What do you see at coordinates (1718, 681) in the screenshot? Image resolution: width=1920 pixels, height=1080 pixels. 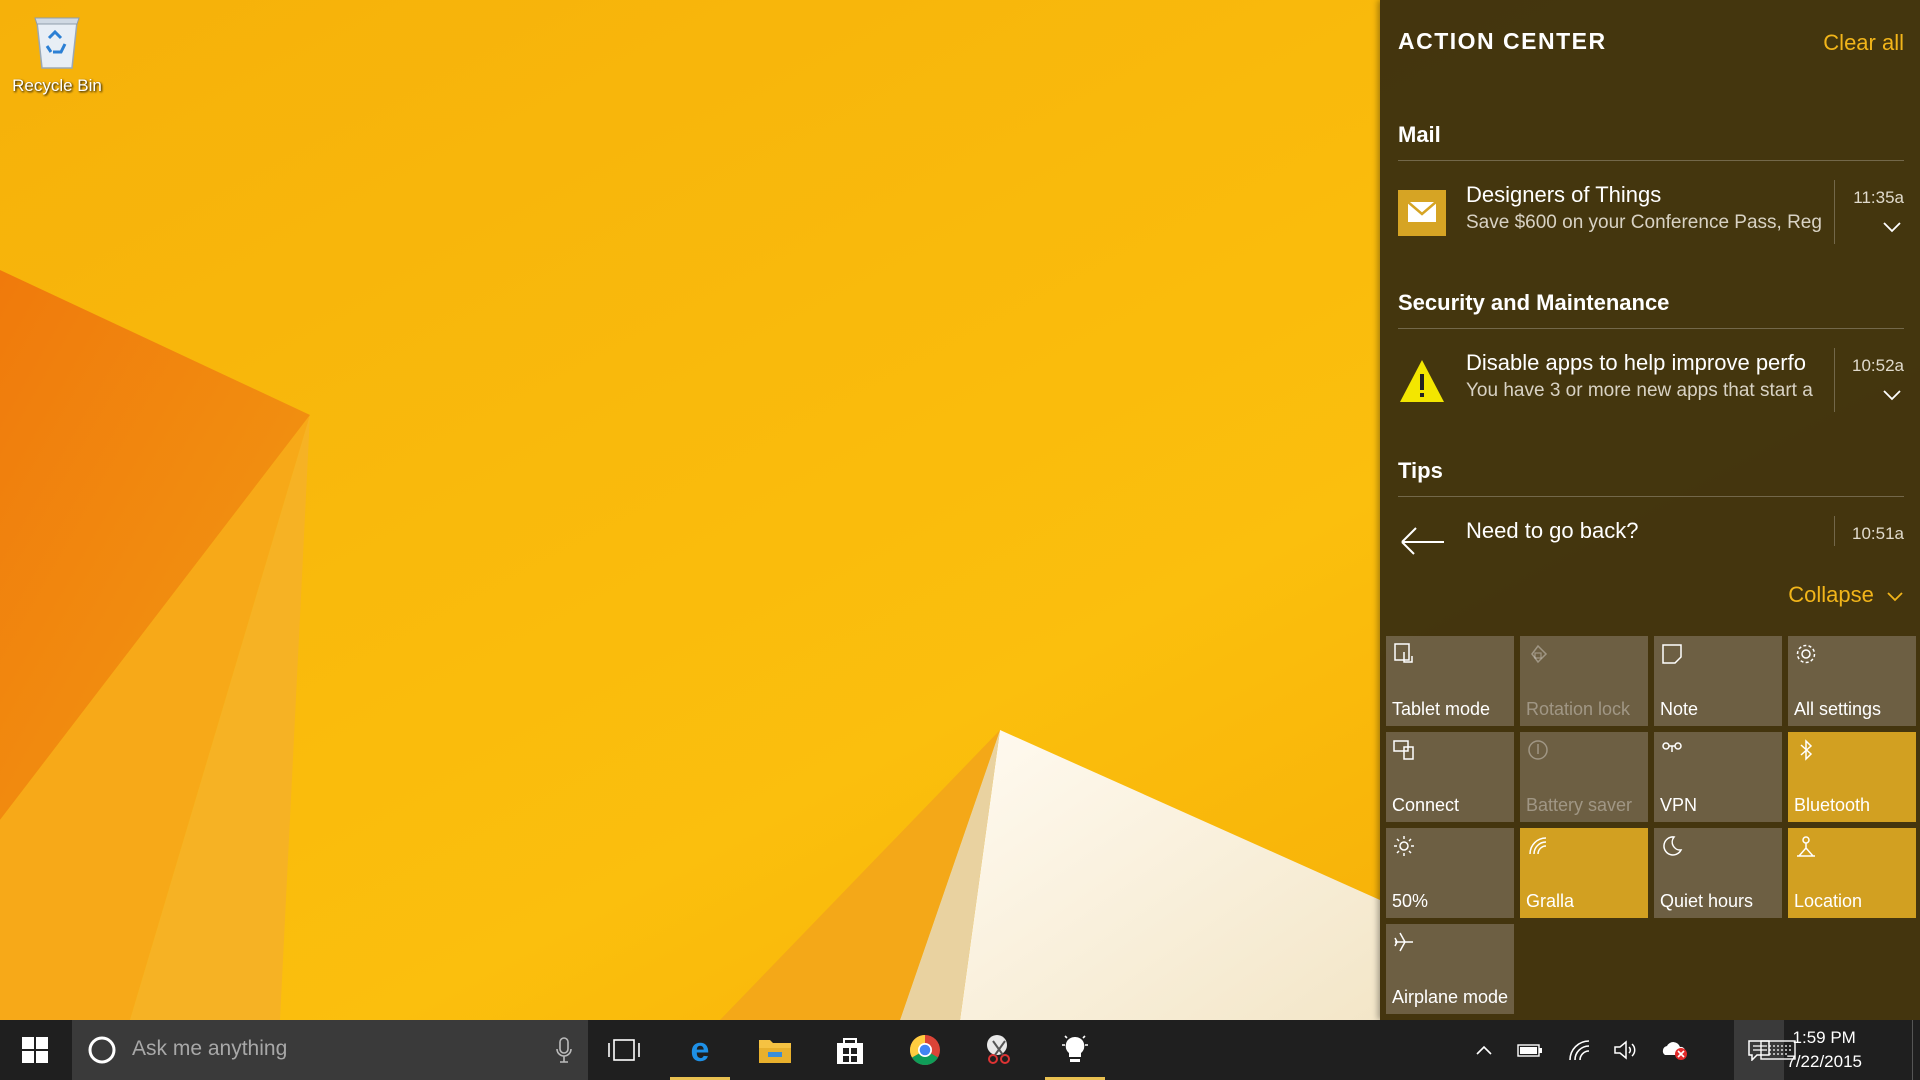 I see `tile-note: Note` at bounding box center [1718, 681].